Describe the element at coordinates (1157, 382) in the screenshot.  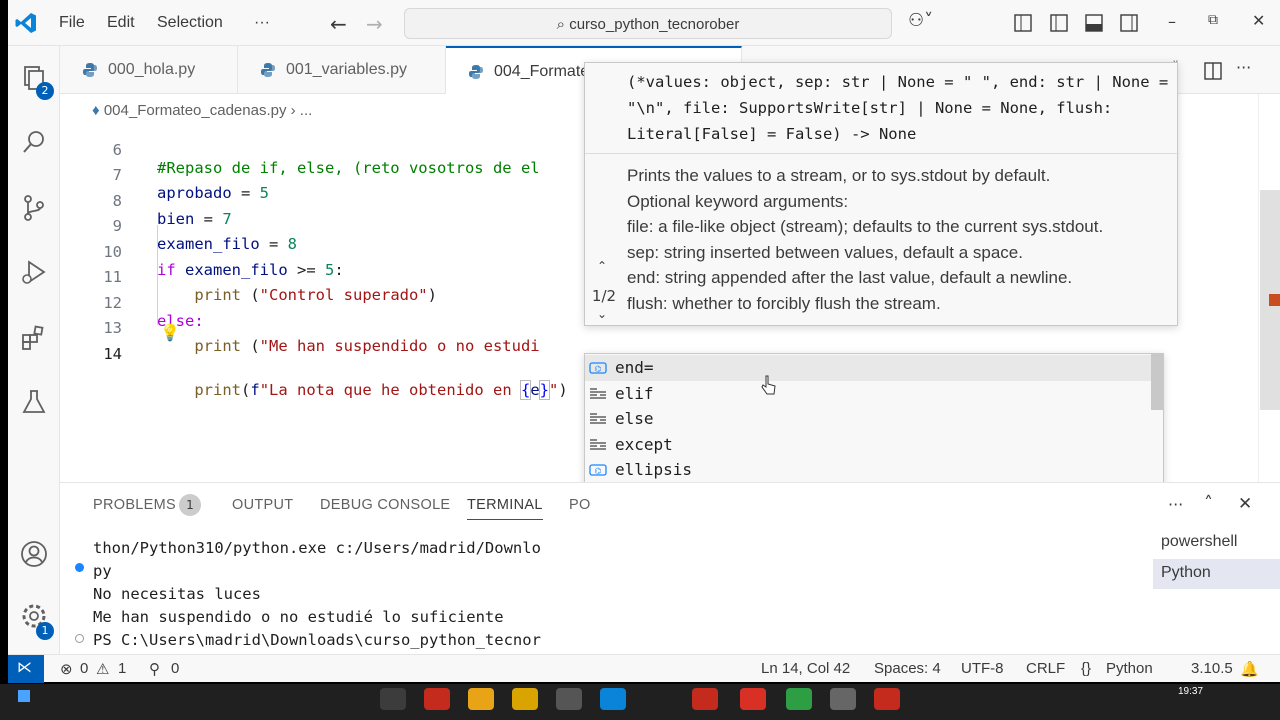
I see `scrollbar-thumb` at that location.